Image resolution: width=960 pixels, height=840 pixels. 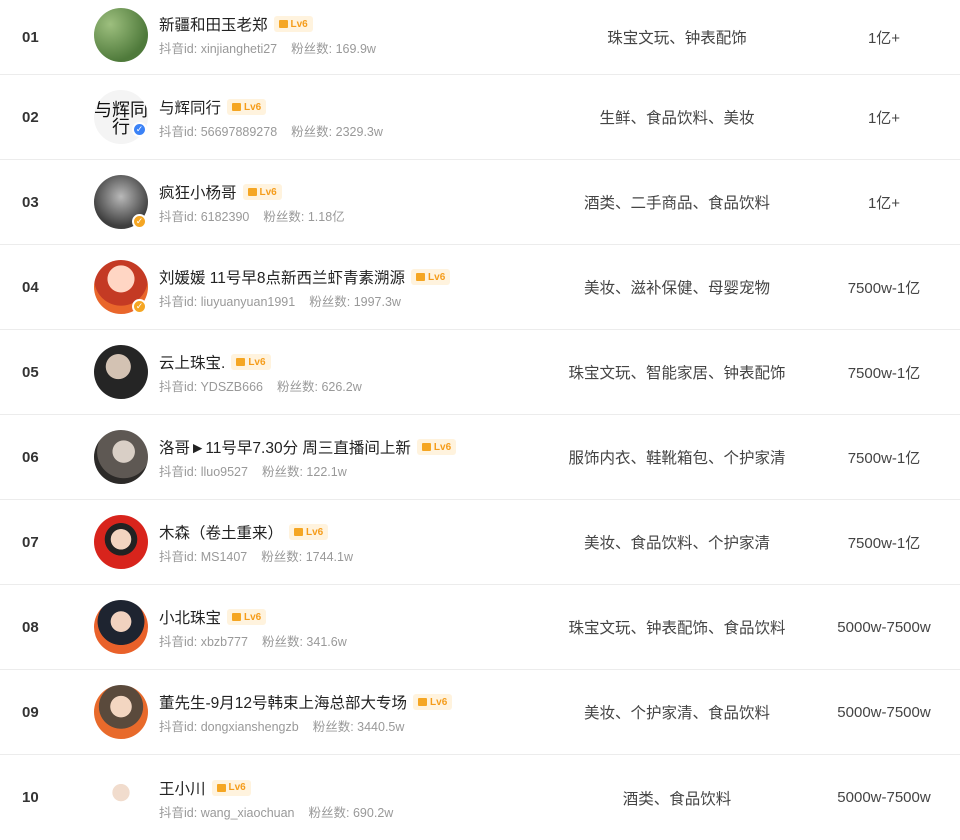 I want to click on douyin-id: wang_xiaochuan, so click(x=247, y=812).